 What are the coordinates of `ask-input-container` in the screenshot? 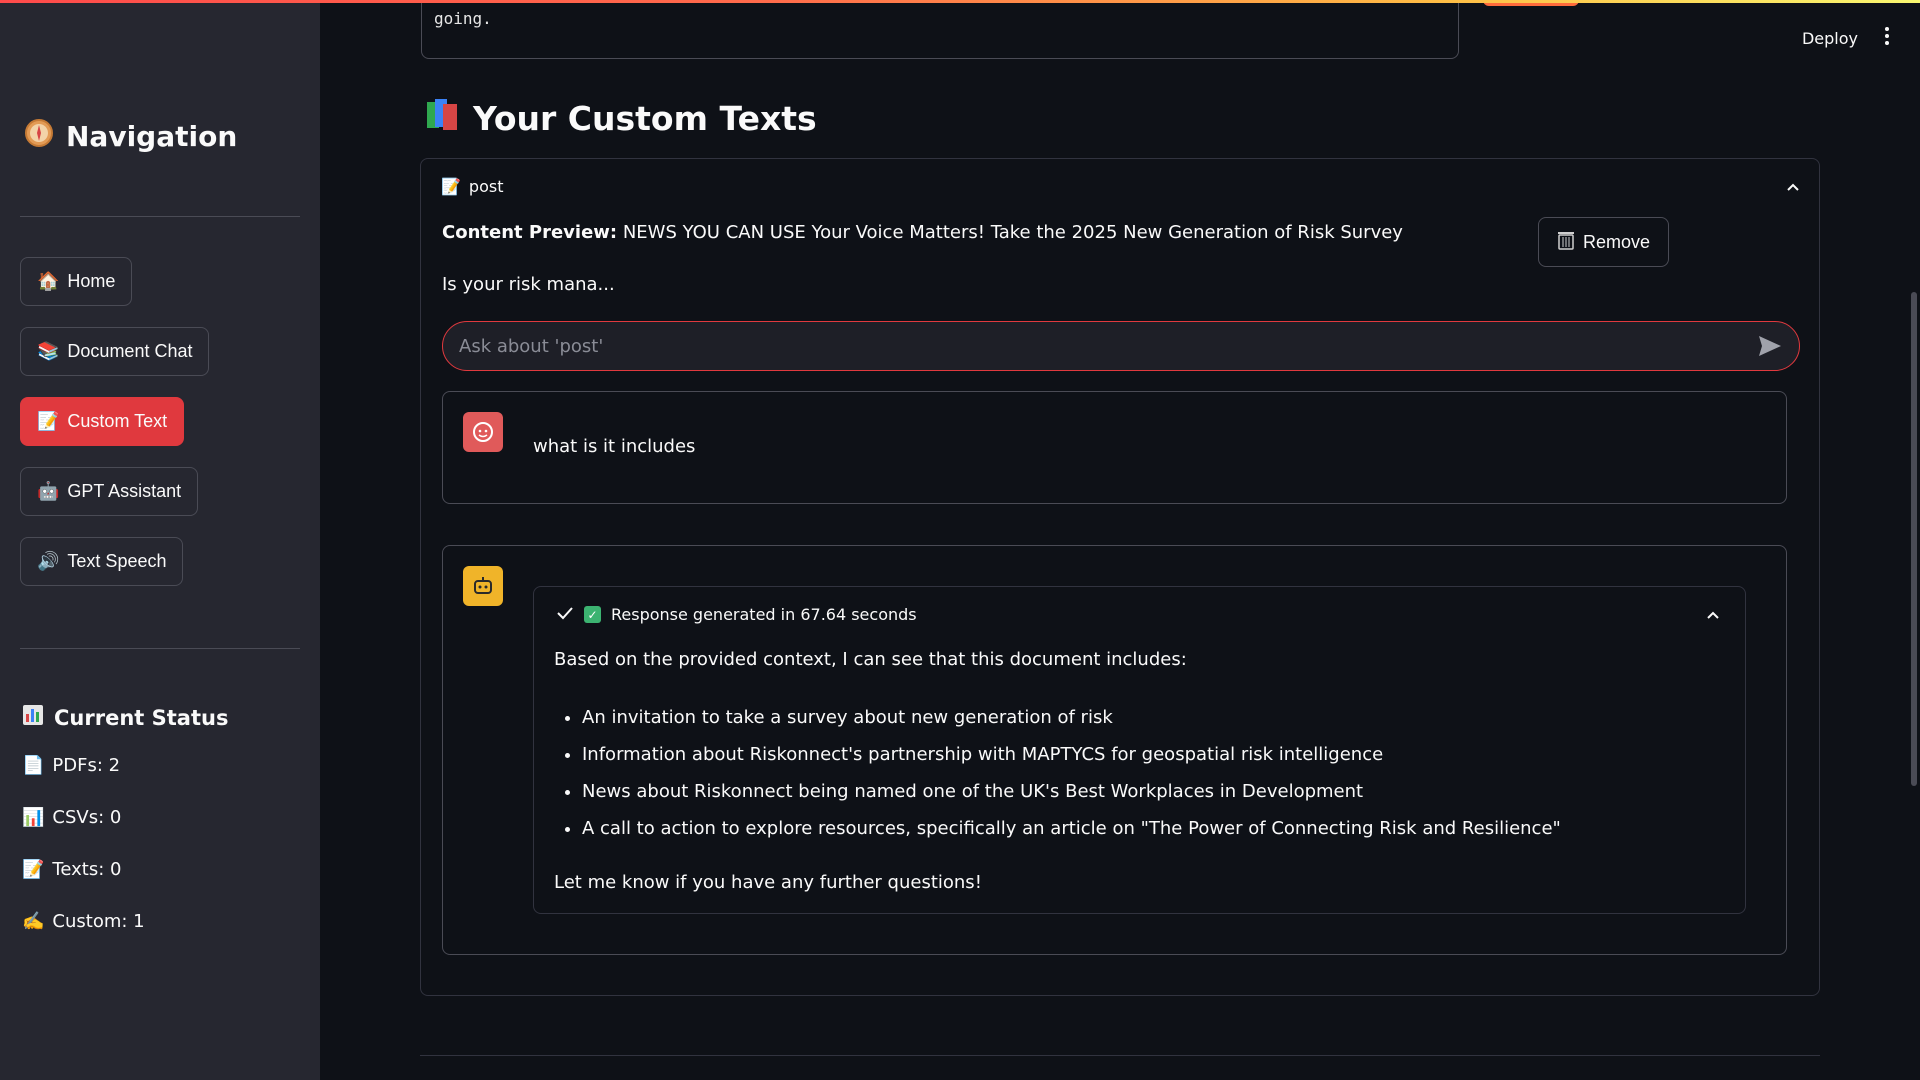 It's located at (1121, 346).